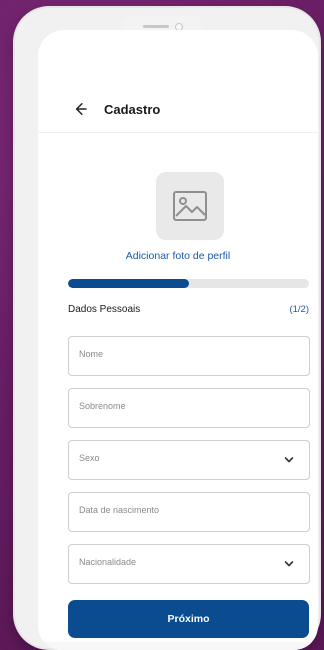  What do you see at coordinates (89, 458) in the screenshot?
I see `sexo-placeholder: Sexo` at bounding box center [89, 458].